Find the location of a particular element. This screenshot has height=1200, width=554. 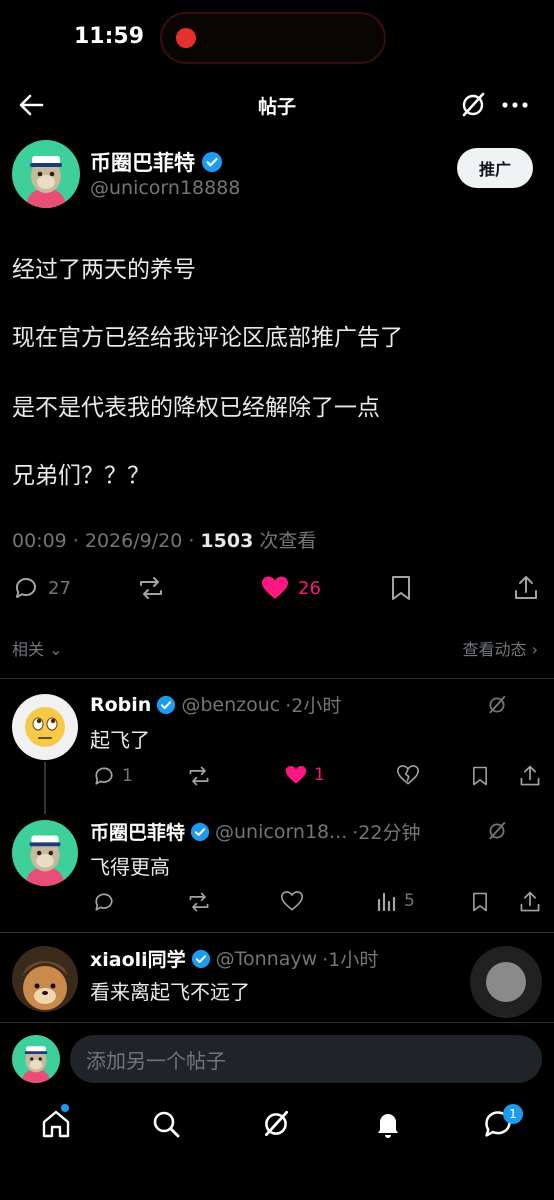

search-icon is located at coordinates (166, 1124).